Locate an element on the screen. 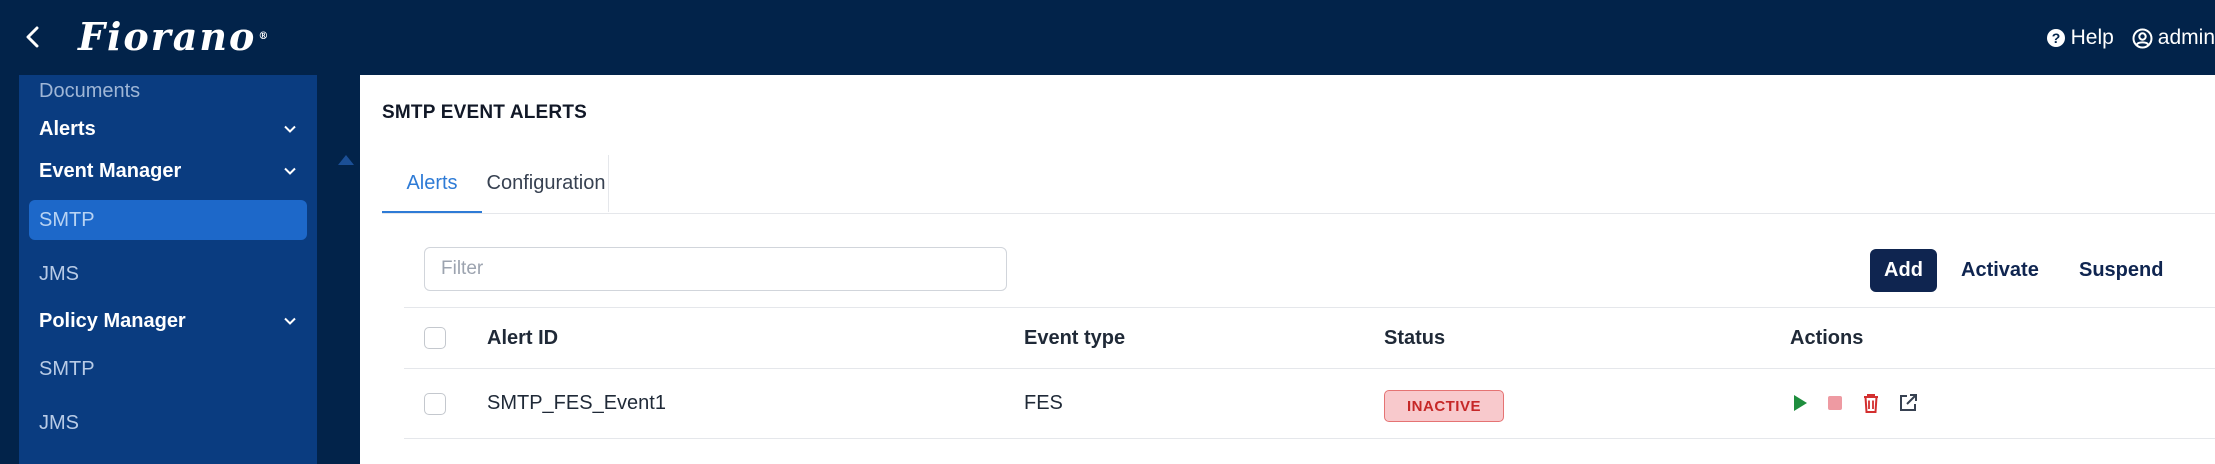  status-badge: INACTIVE is located at coordinates (1444, 406).